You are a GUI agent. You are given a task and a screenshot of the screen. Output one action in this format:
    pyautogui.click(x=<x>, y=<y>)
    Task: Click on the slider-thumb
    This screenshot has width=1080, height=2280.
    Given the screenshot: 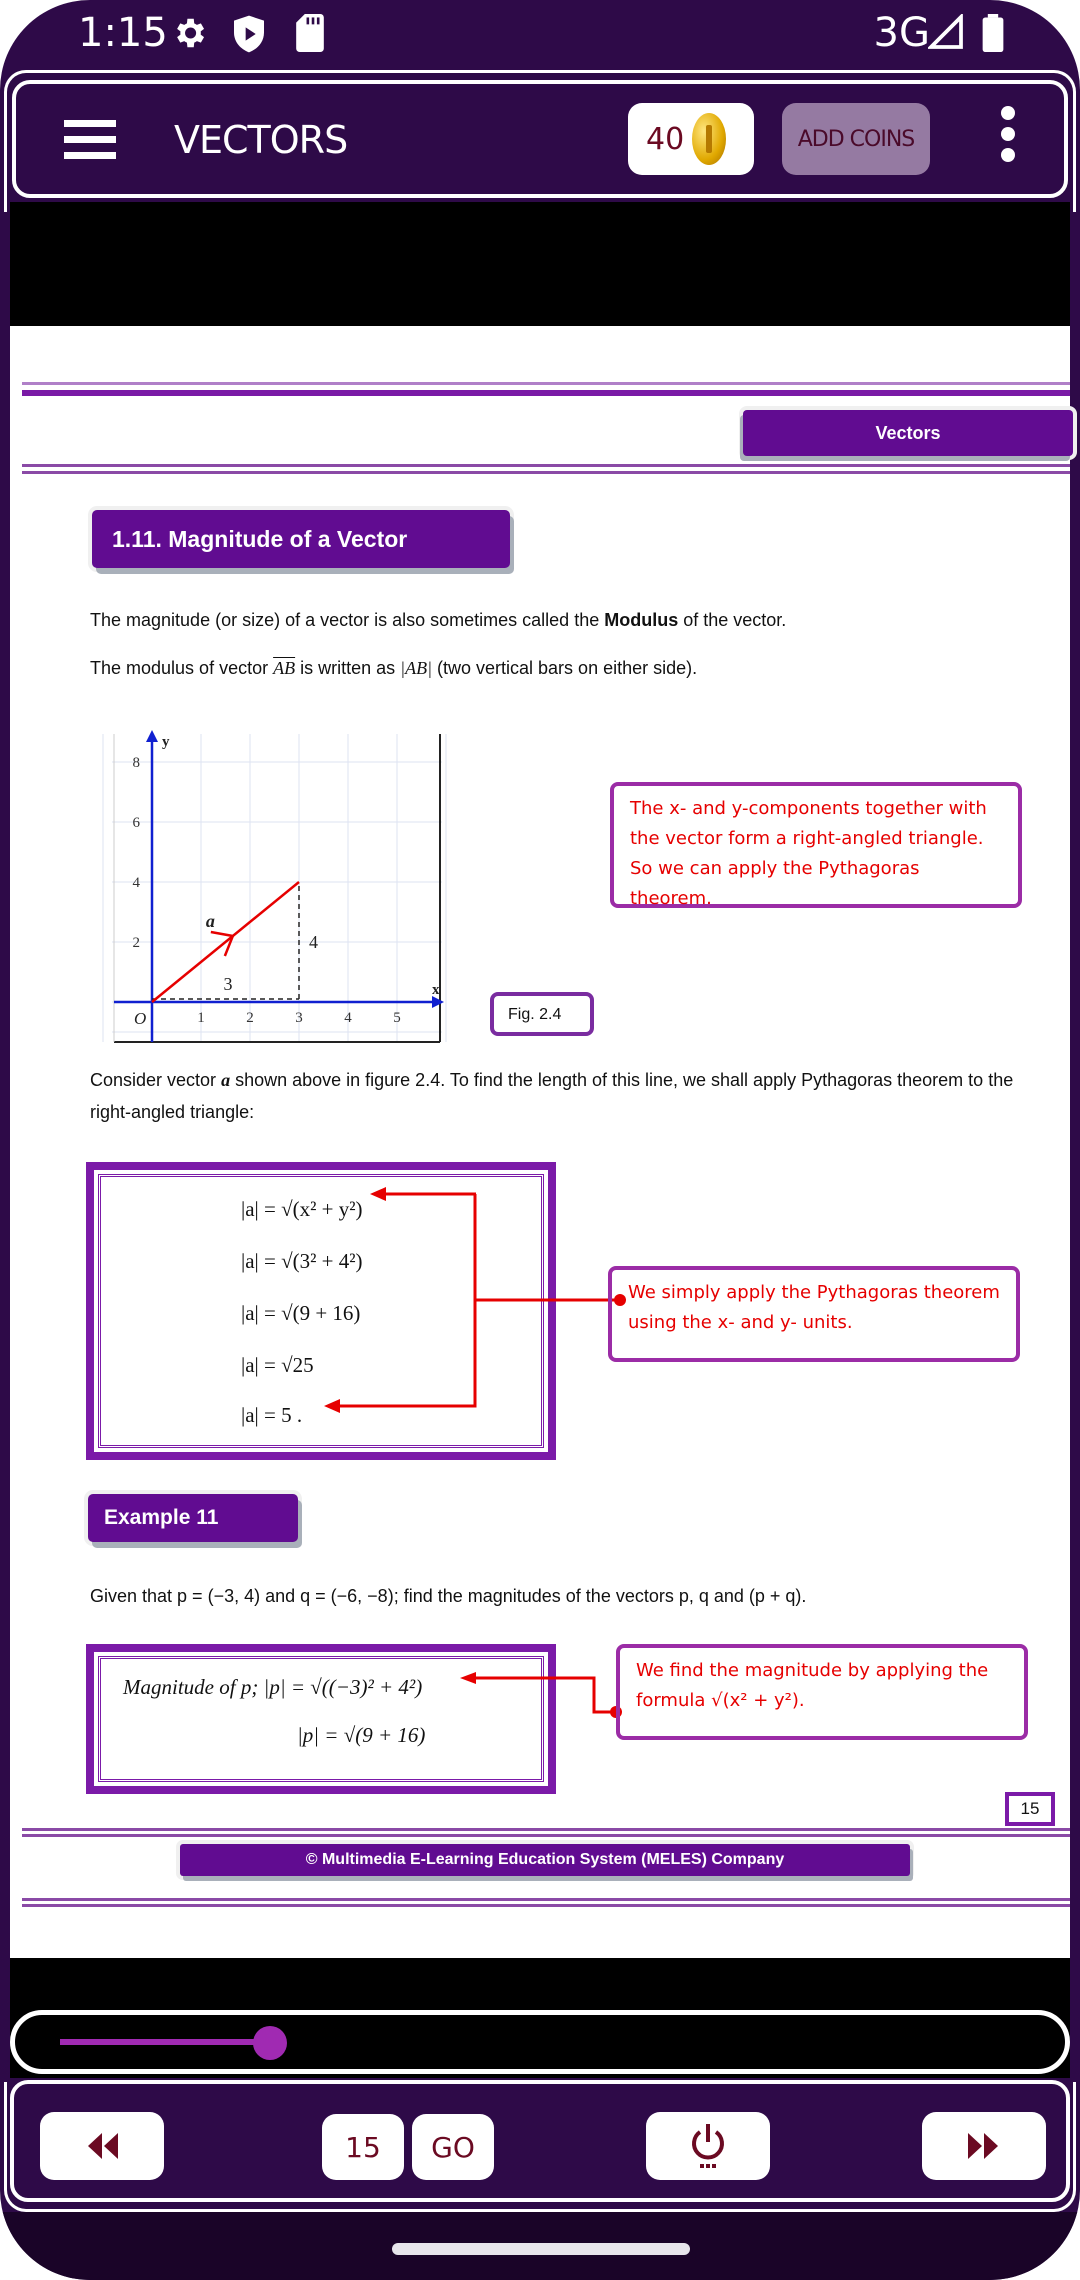 What is the action you would take?
    pyautogui.click(x=270, y=2043)
    